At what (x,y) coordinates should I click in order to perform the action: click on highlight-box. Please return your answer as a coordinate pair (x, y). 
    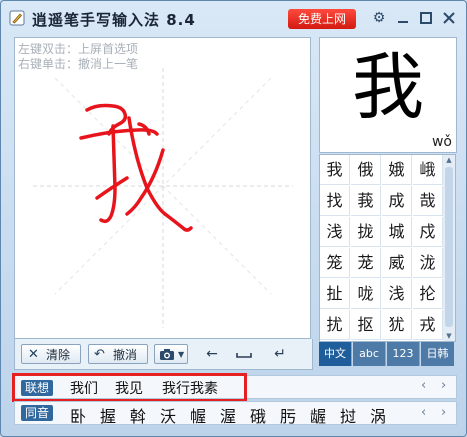
    Looking at the image, I should click on (129, 387).